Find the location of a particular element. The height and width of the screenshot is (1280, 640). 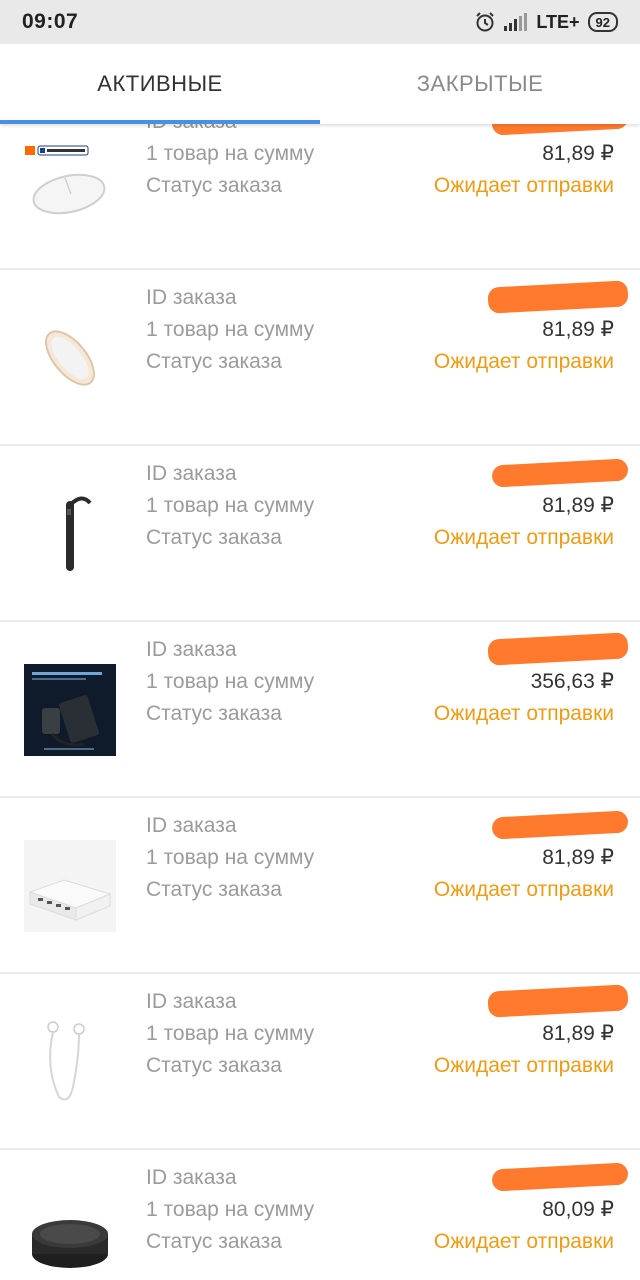

tab-active: АКТИВНЫЕ is located at coordinates (160, 84).